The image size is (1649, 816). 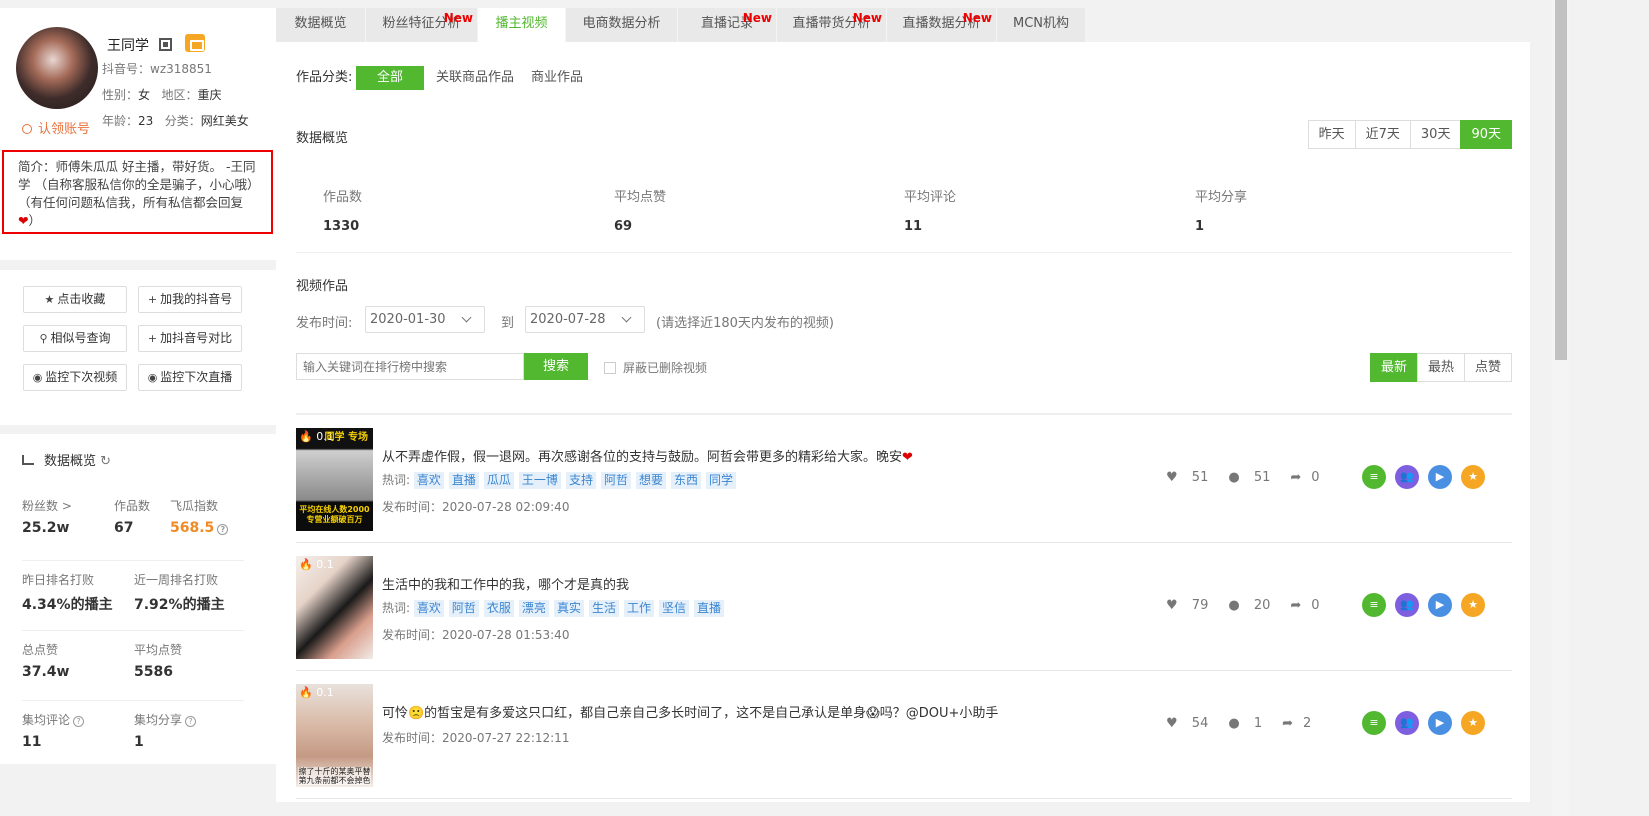 I want to click on range-30d: 30天, so click(x=1435, y=134).